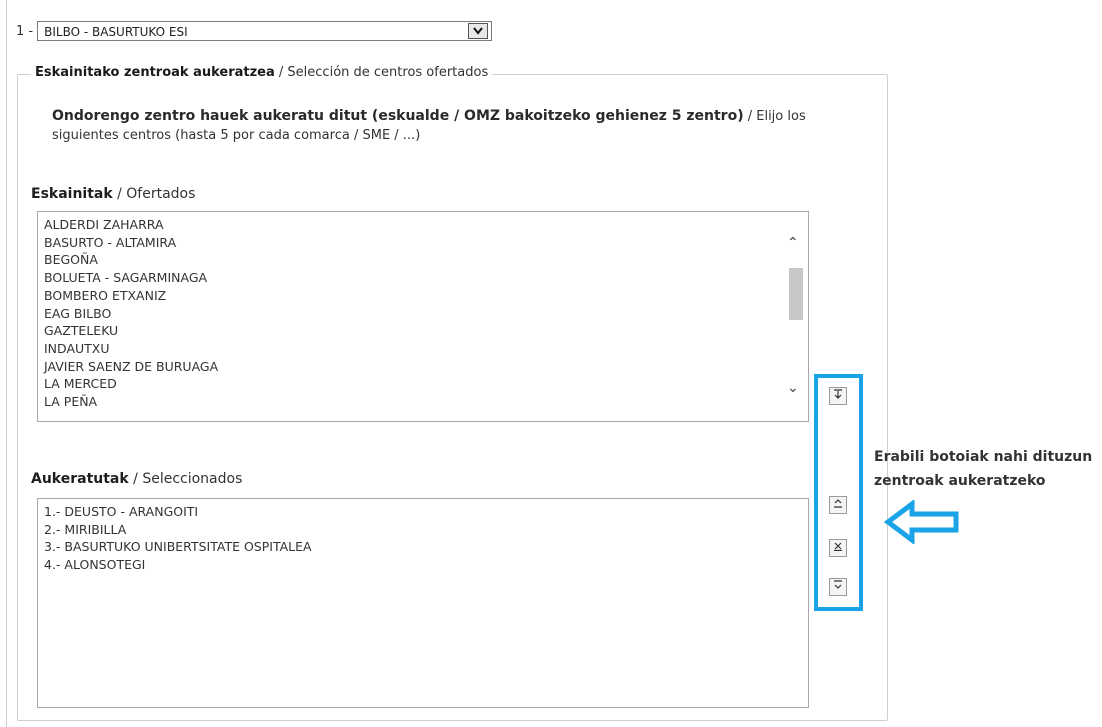 The height and width of the screenshot is (727, 1102). I want to click on offered-label: Eskainitak / Ofertados, so click(113, 194).